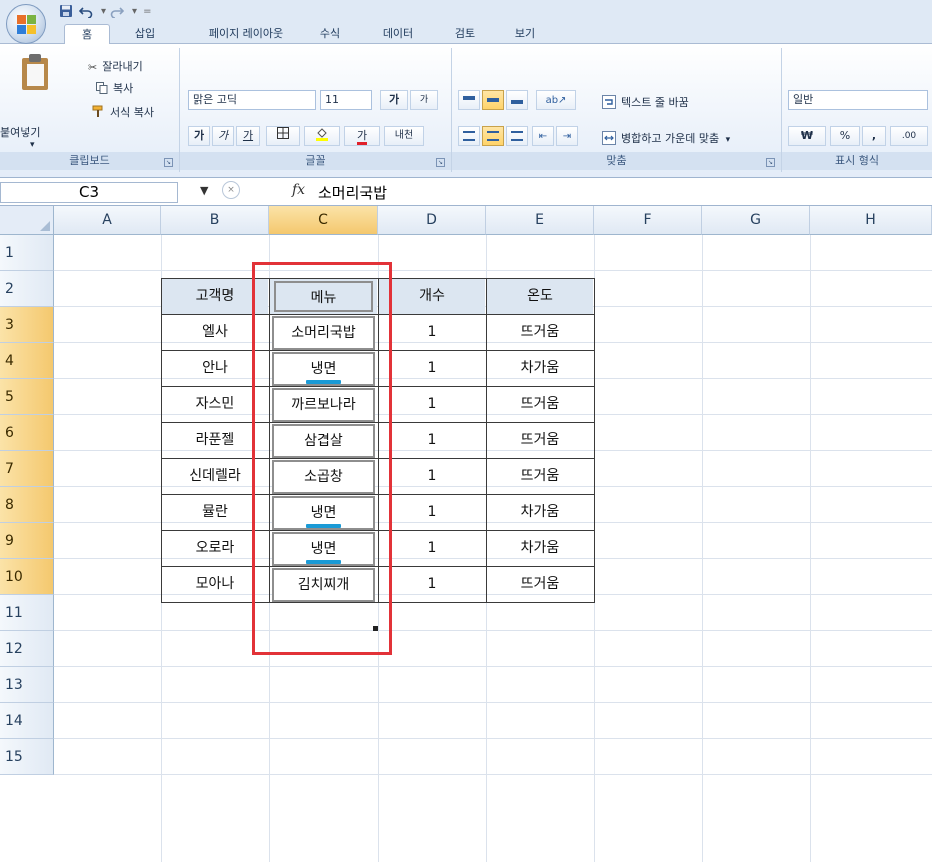  What do you see at coordinates (27, 469) in the screenshot?
I see `row-header-7: 7` at bounding box center [27, 469].